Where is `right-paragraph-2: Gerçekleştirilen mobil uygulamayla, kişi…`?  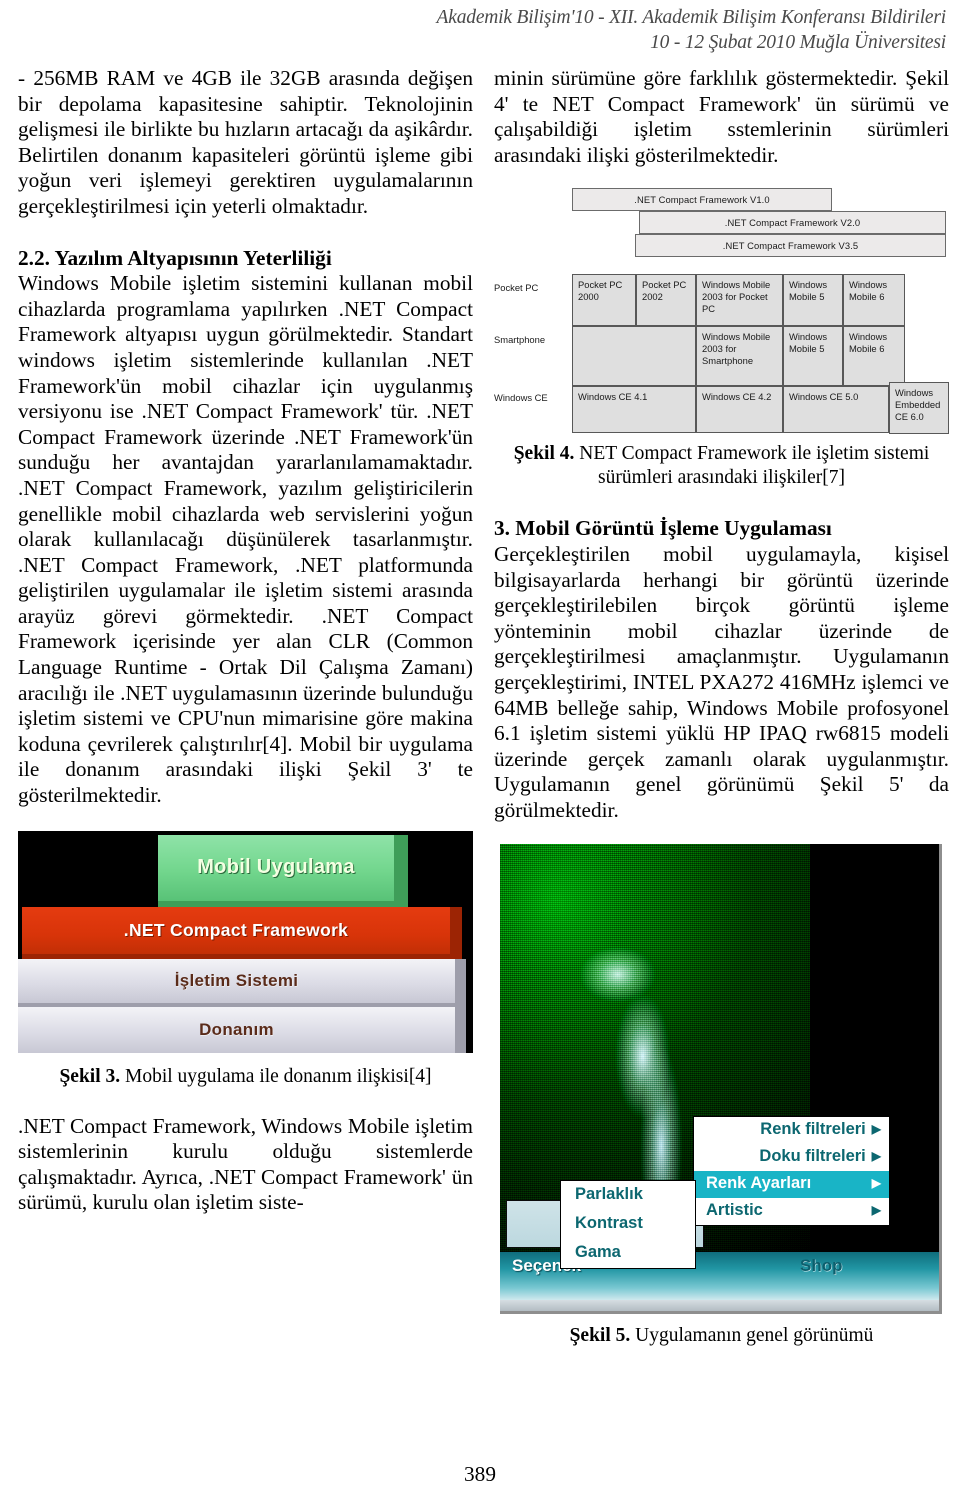
right-paragraph-2: Gerçekleştirilen mobil uygulamayla, kişi… is located at coordinates (721, 681).